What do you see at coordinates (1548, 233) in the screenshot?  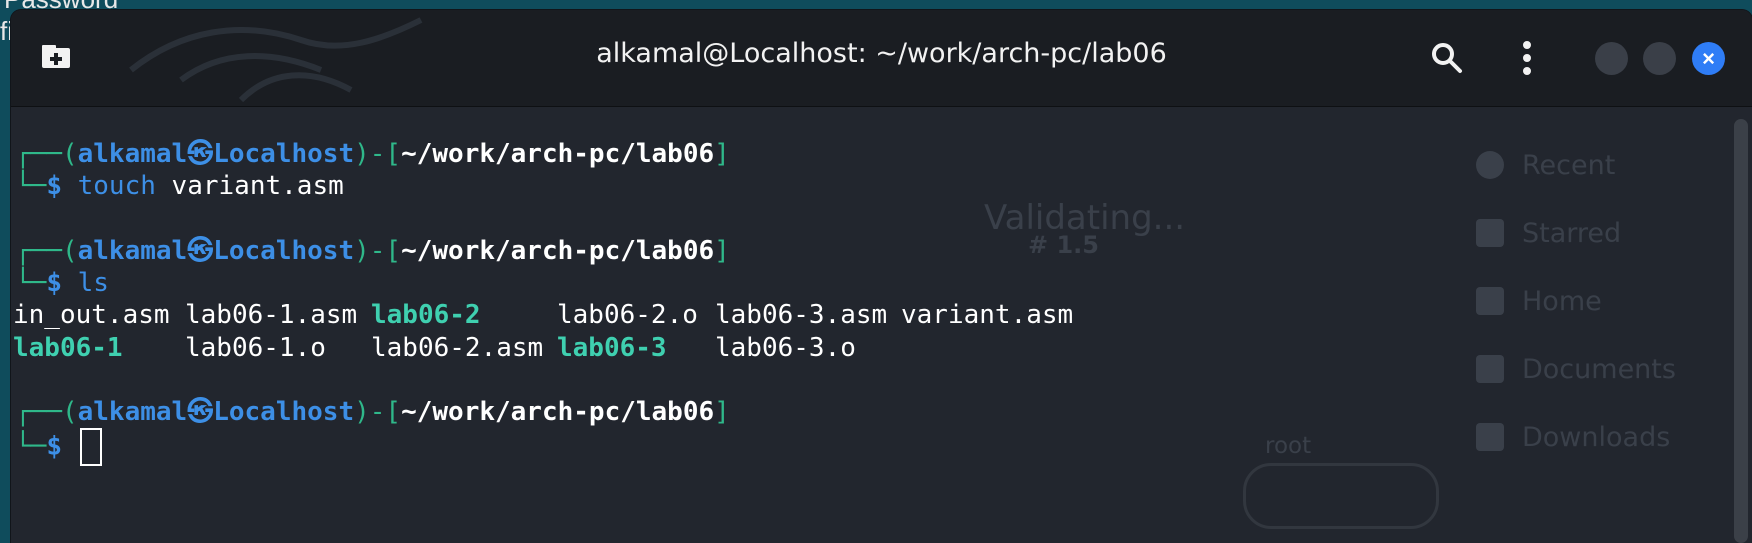 I see `ghost-place-starred: Starred` at bounding box center [1548, 233].